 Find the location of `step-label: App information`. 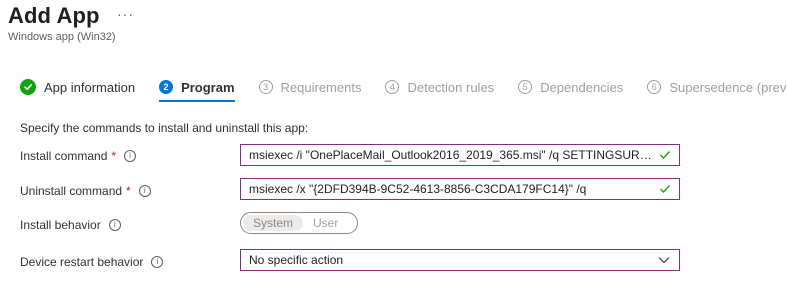

step-label: App information is located at coordinates (90, 87).